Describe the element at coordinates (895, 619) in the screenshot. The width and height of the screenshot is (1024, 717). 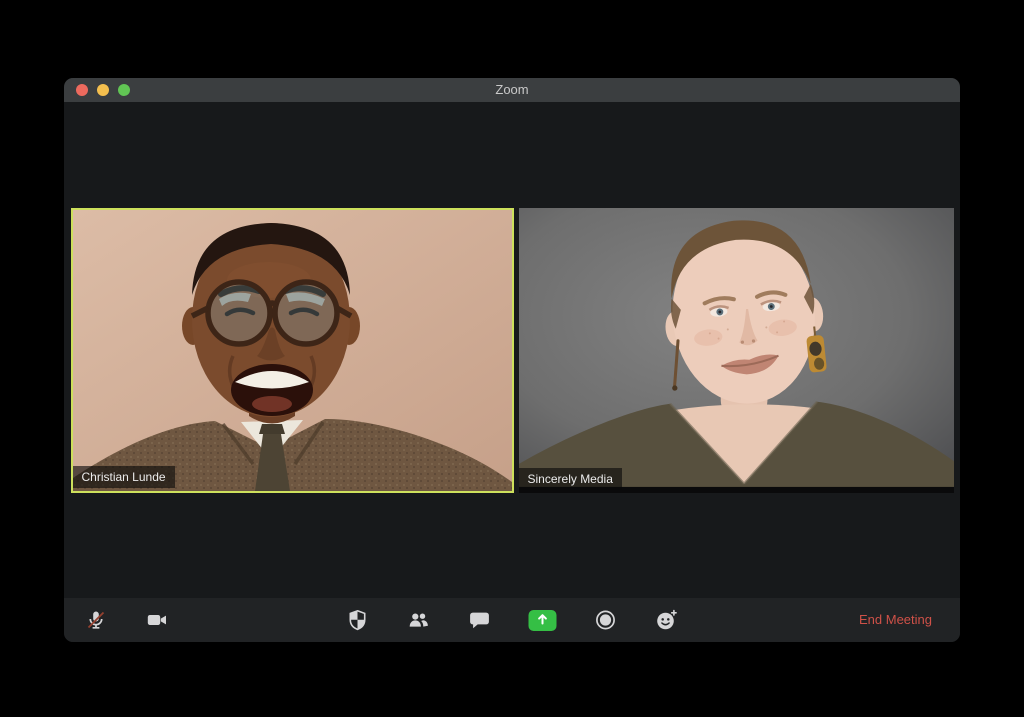
I see `end-meeting-button: End Meeting` at that location.